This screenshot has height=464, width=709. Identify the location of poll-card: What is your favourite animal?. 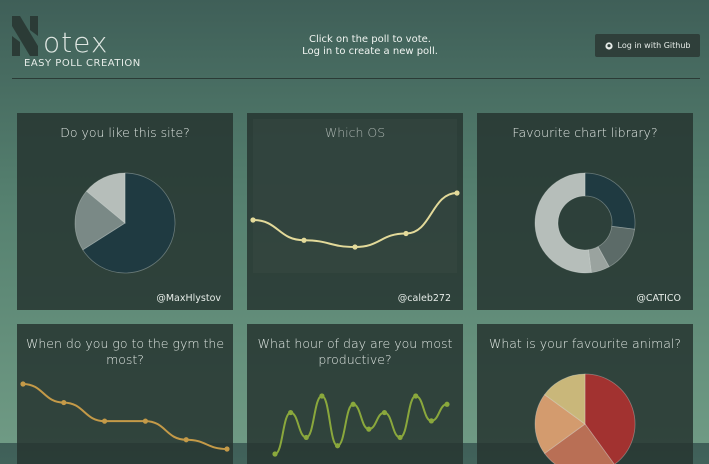
(585, 394).